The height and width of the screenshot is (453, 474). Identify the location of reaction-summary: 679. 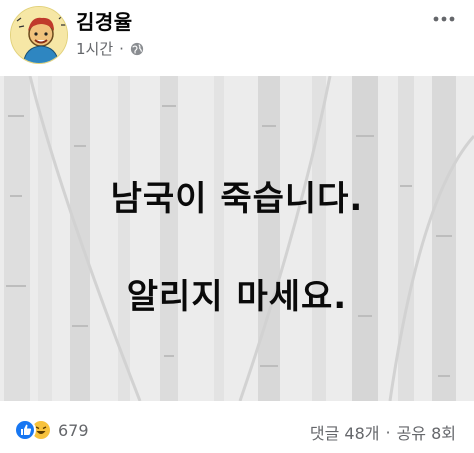
(51, 430).